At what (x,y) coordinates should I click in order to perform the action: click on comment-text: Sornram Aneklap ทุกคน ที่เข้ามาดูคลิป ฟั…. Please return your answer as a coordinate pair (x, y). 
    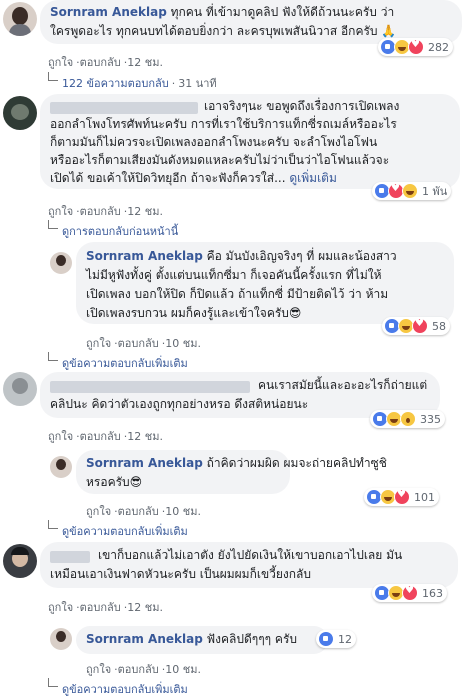
    Looking at the image, I should click on (222, 12).